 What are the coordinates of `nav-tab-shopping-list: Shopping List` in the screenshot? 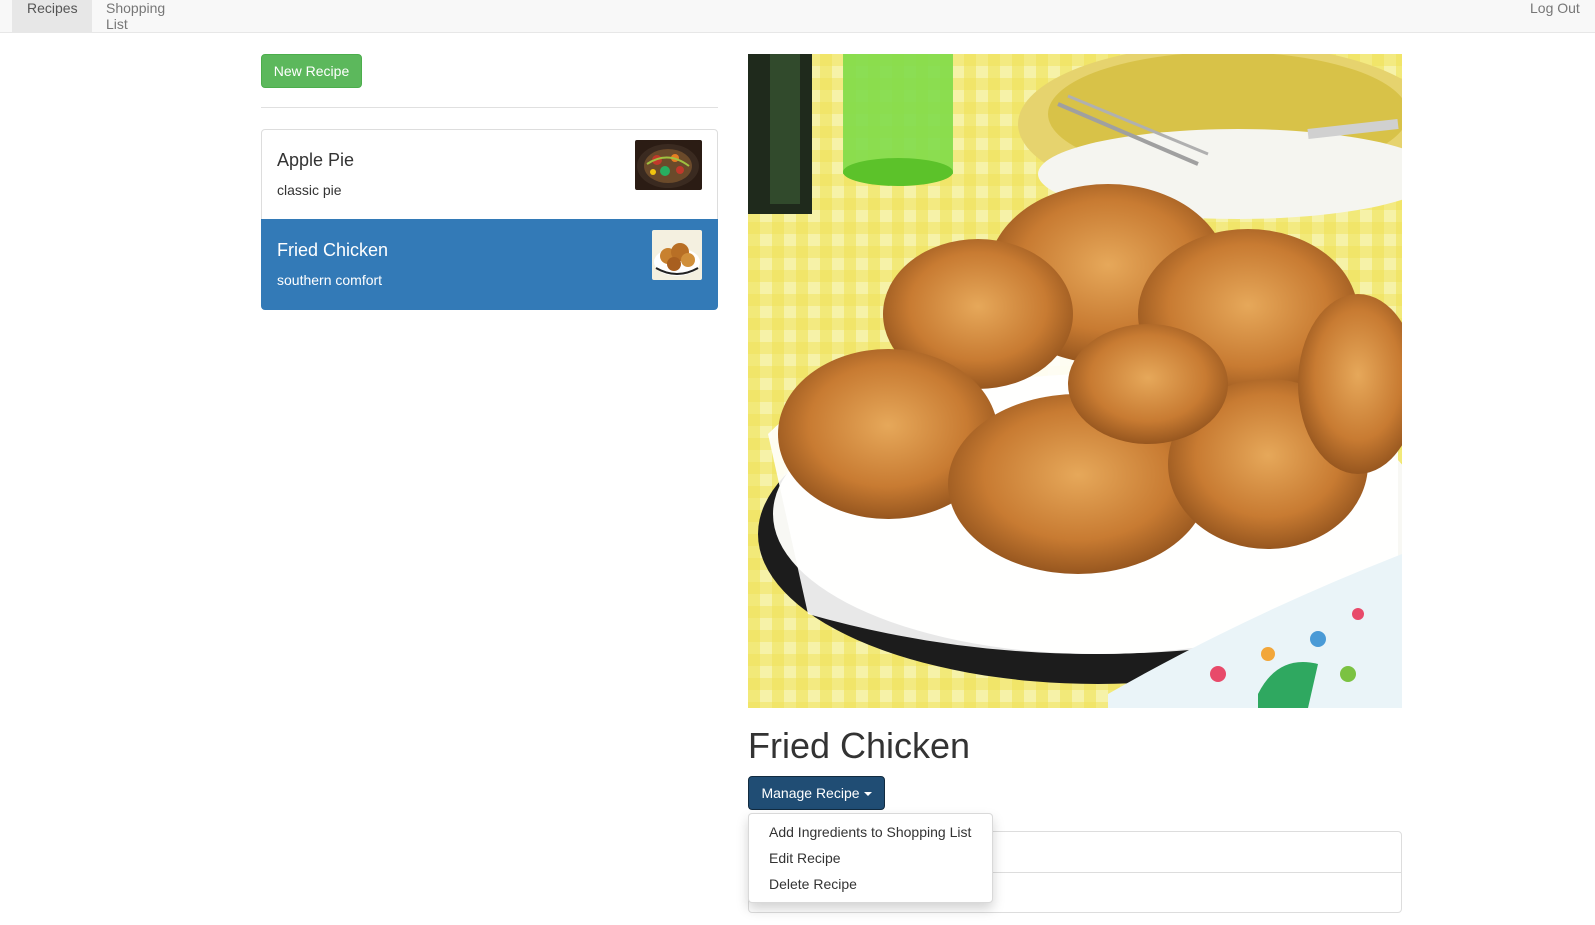 It's located at (141, 16).